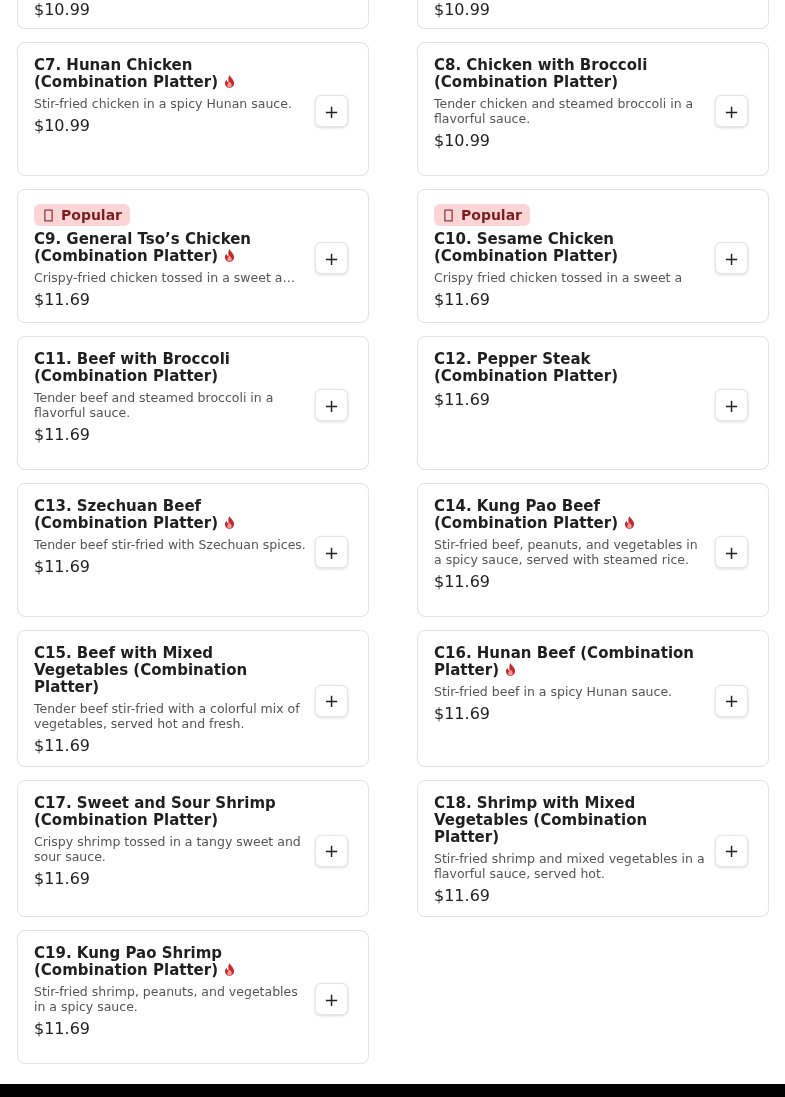 The image size is (785, 1097). What do you see at coordinates (154, 405) in the screenshot?
I see `item-description: Tender beef and steamed broccoli in a flavorful sauce.` at bounding box center [154, 405].